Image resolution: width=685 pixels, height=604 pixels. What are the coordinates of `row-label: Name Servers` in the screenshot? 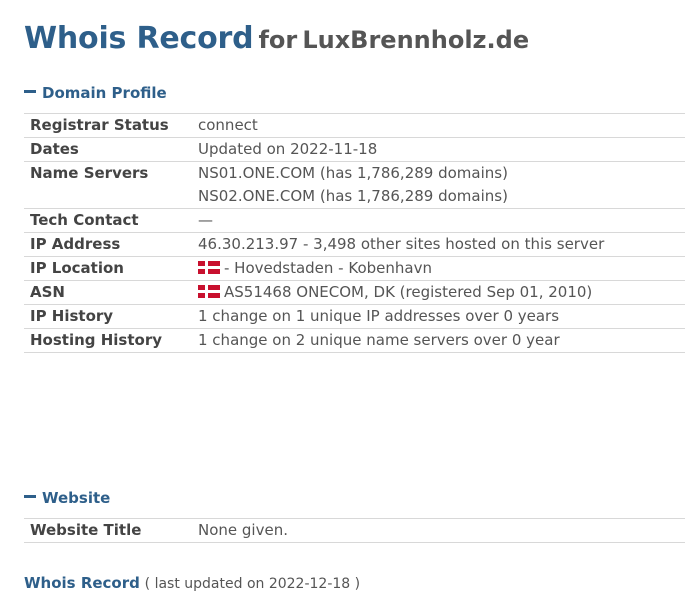 It's located at (111, 185).